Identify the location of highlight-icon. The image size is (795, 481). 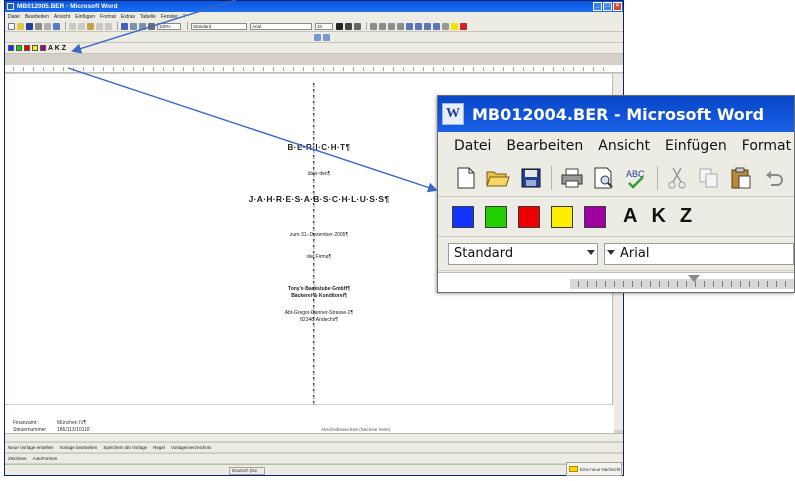
(454, 26).